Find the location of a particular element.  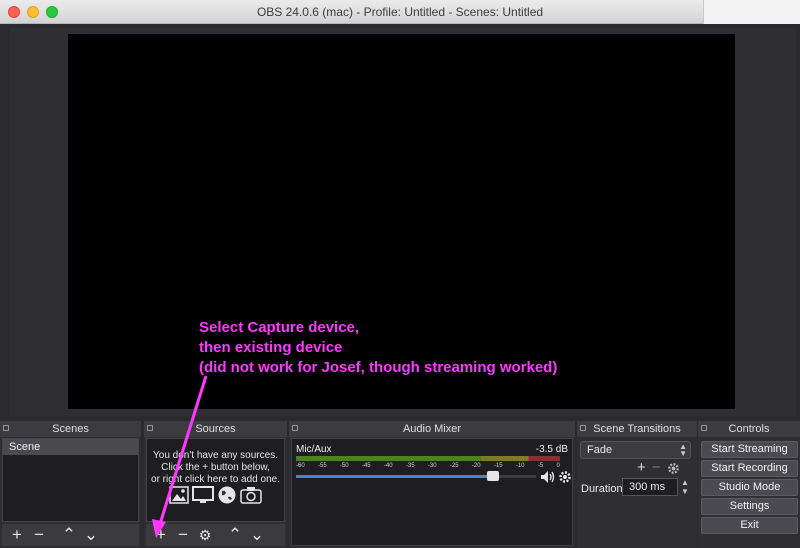

sources-dock-header: Sources is located at coordinates (215, 429).